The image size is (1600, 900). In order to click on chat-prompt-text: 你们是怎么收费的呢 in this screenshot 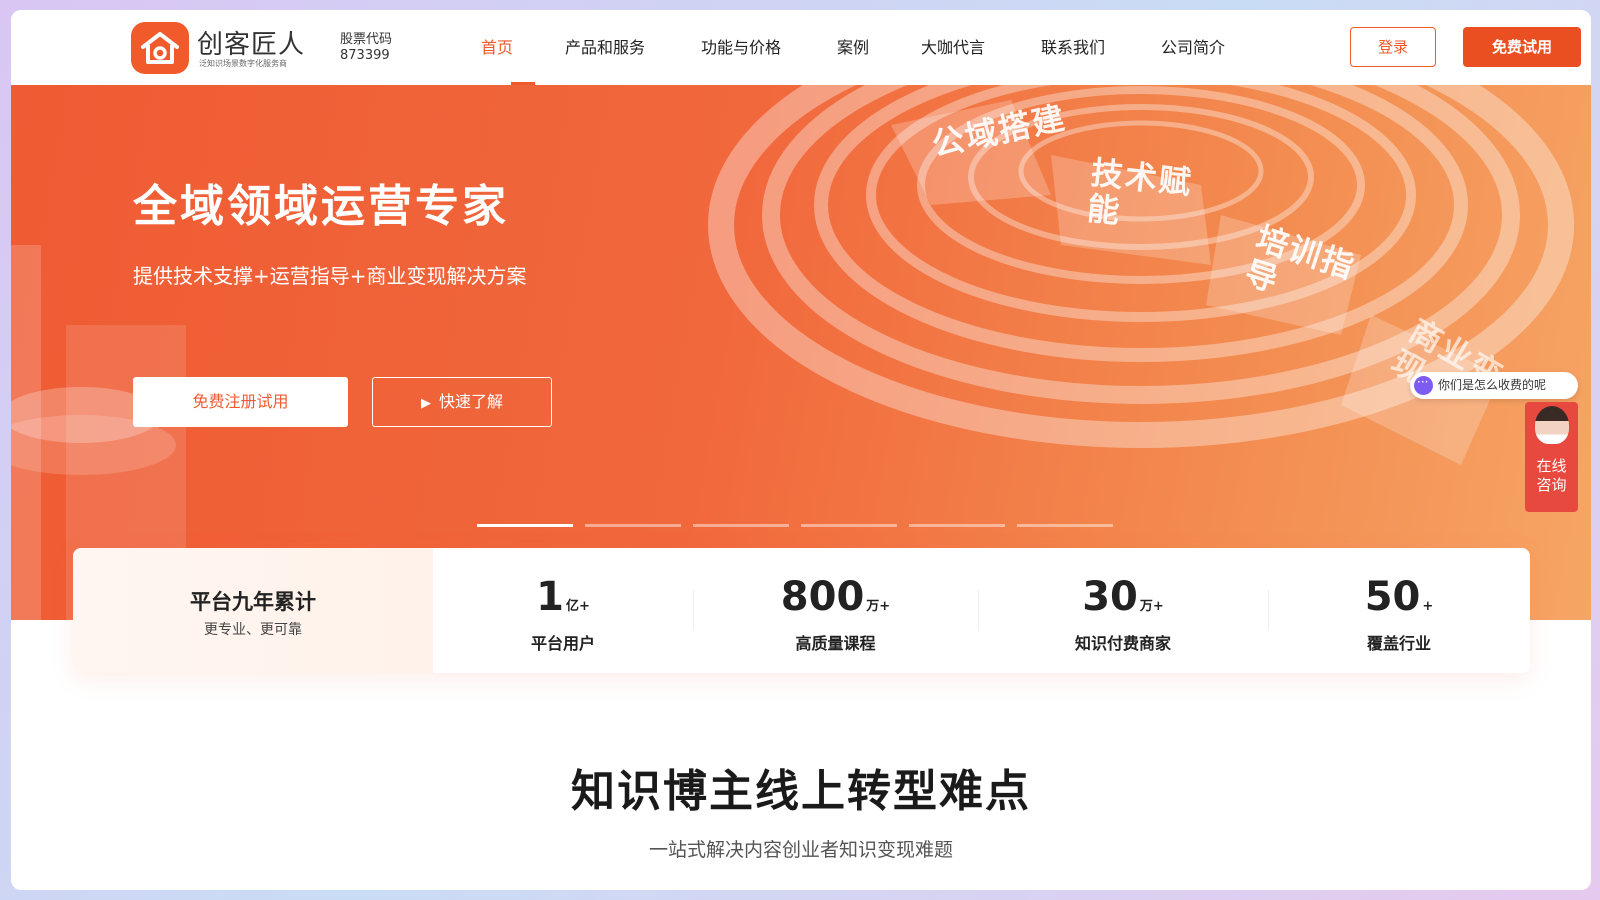, I will do `click(1492, 385)`.